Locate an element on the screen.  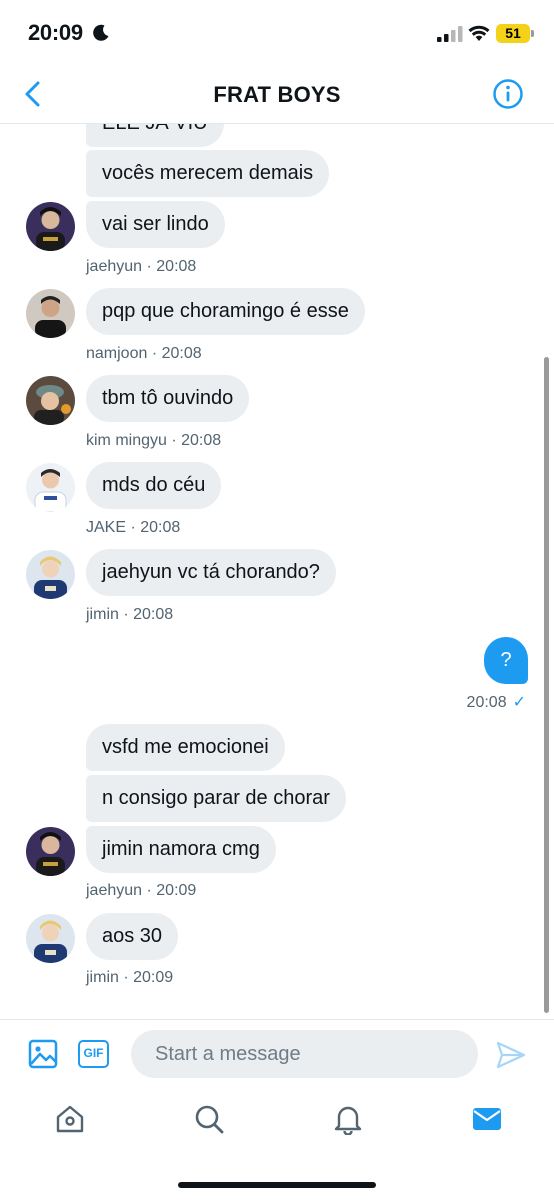
message-bubble: mds do céu is located at coordinates (154, 485).